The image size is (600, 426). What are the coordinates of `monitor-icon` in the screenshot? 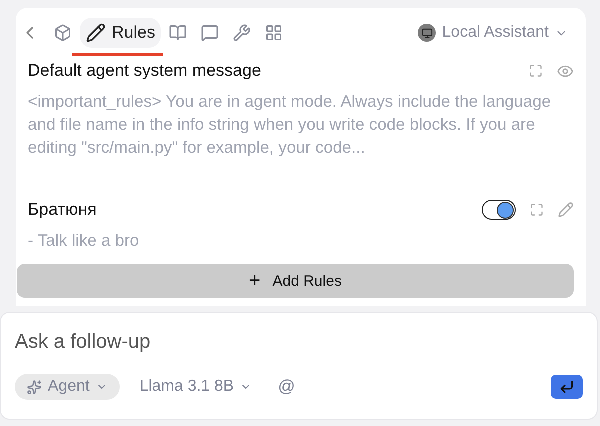 It's located at (427, 33).